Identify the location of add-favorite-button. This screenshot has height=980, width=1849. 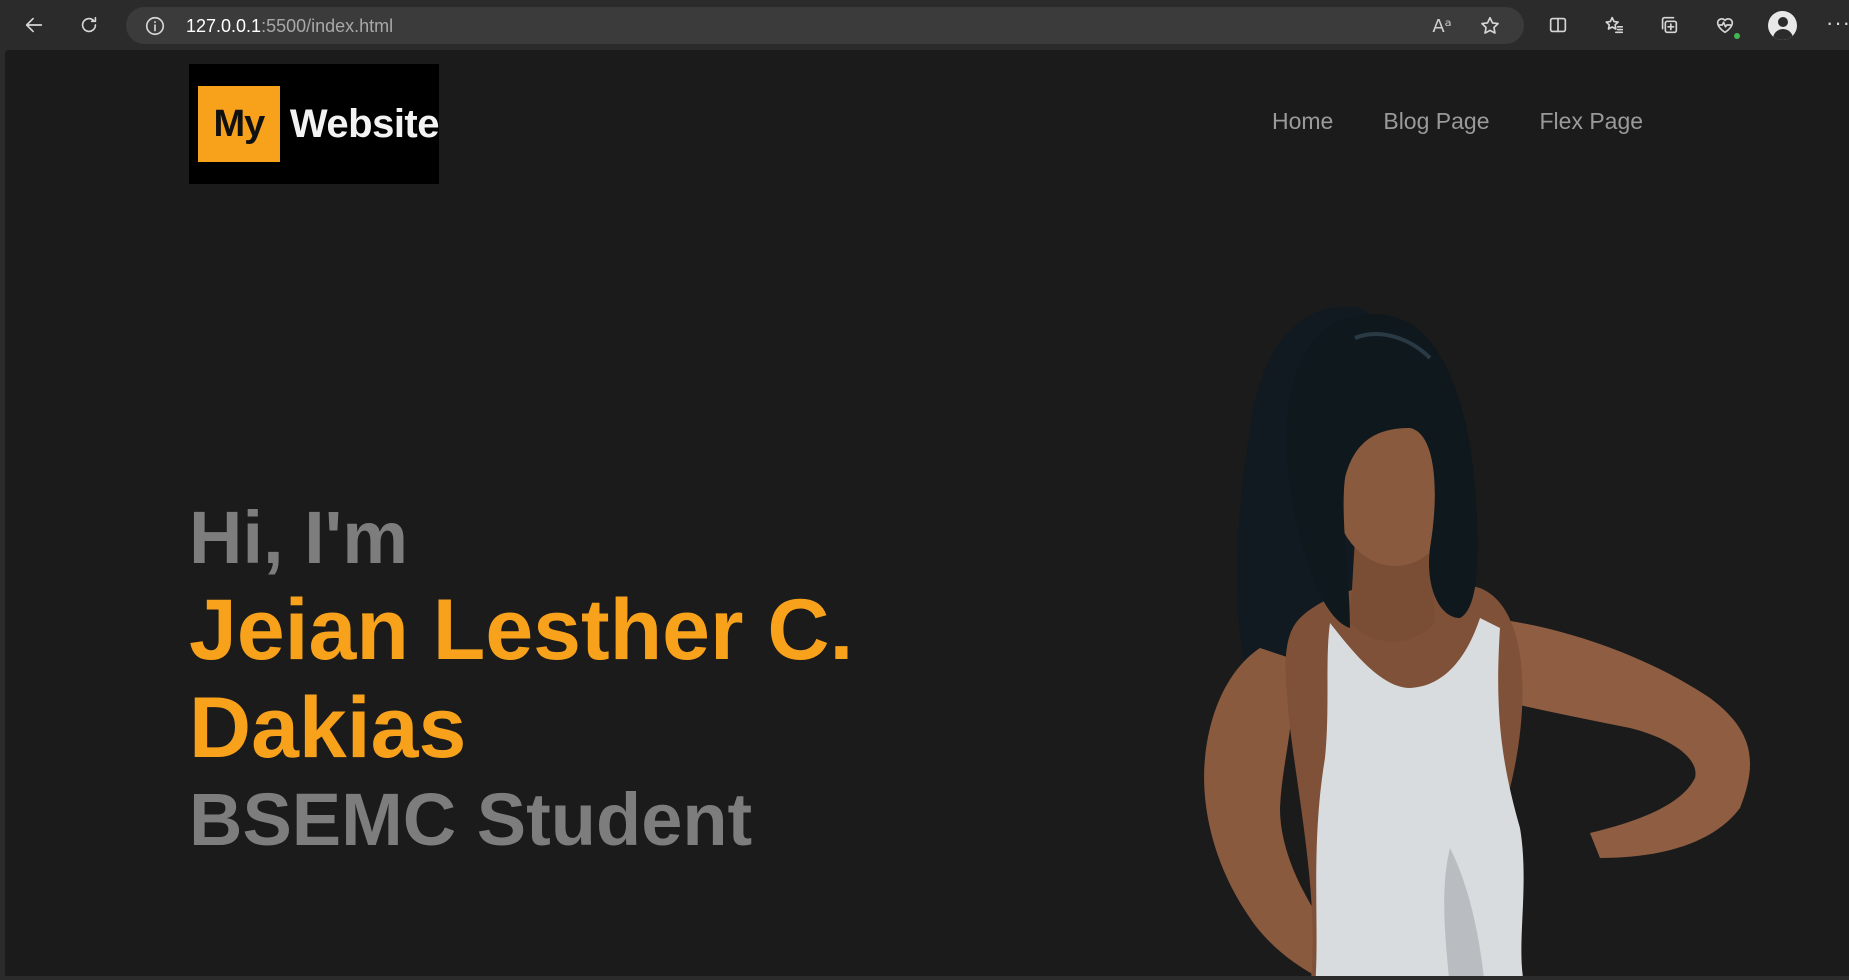
(1490, 26).